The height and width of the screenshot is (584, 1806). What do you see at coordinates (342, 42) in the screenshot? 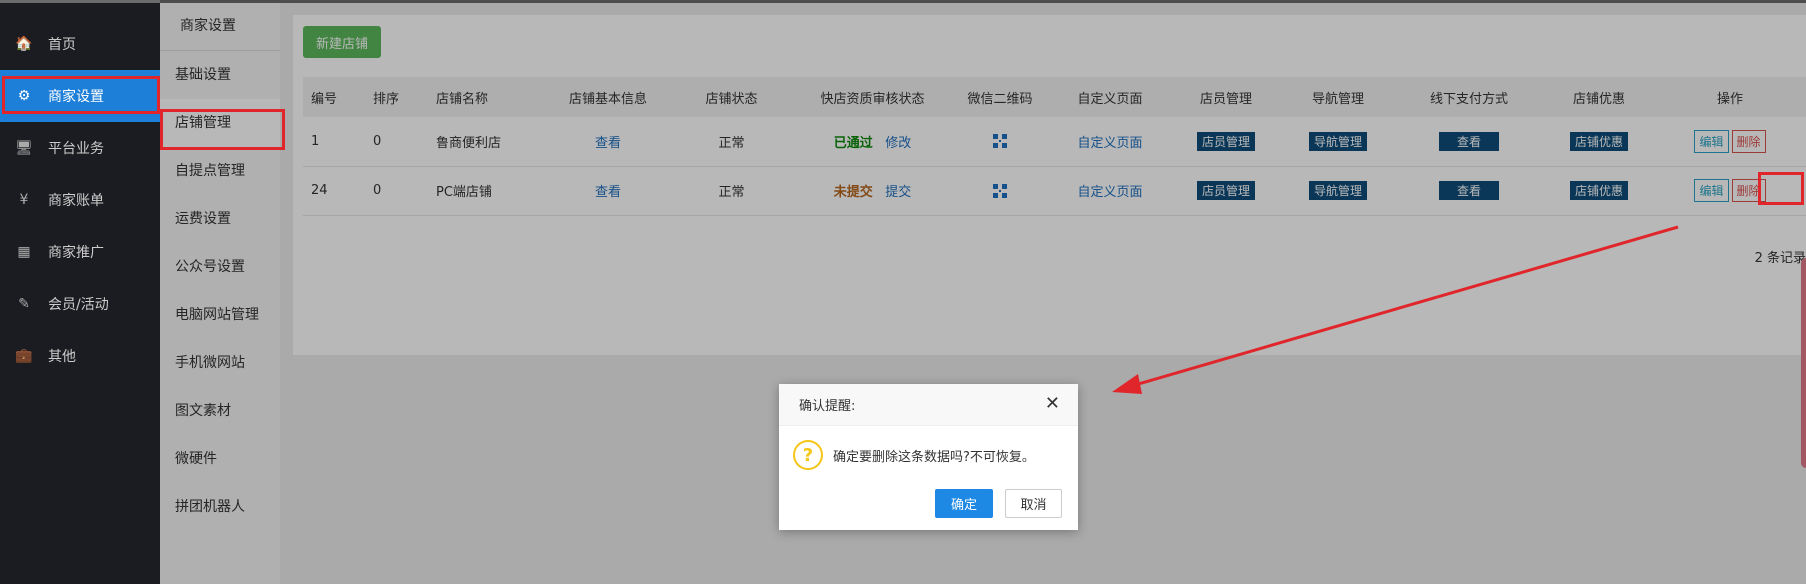
I see `new-store-button: 新建店铺` at bounding box center [342, 42].